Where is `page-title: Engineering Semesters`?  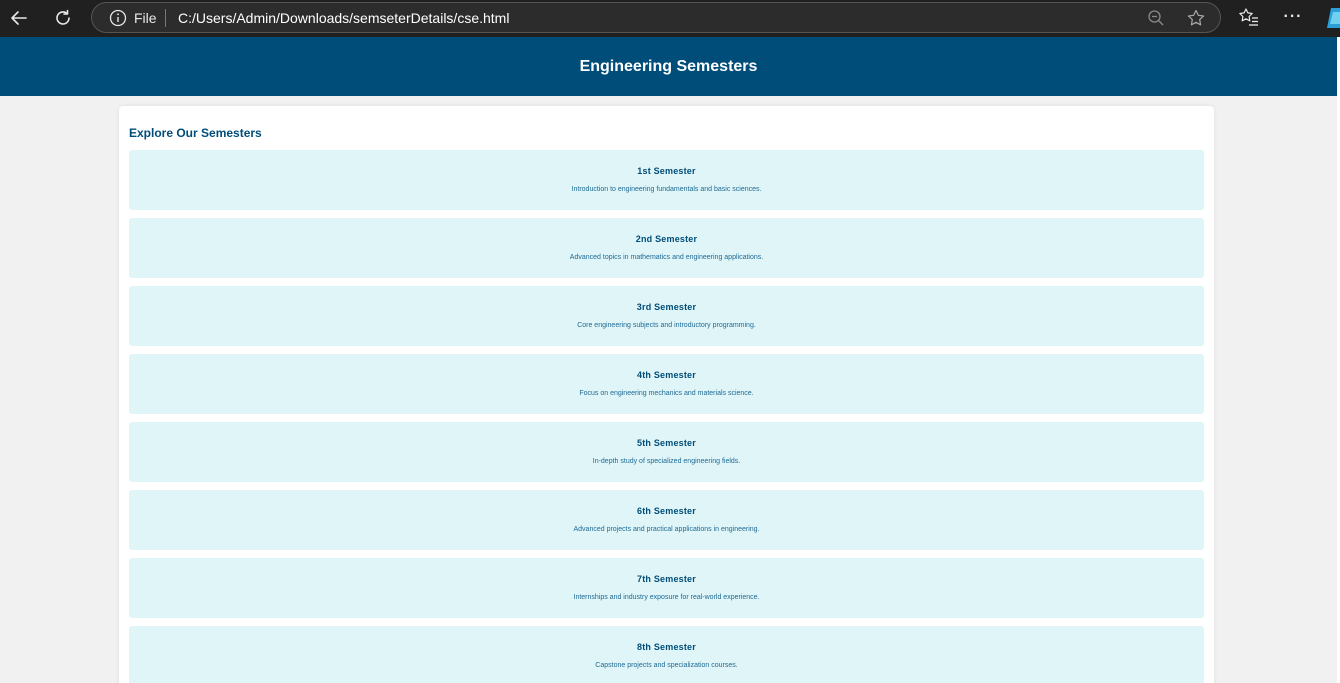 page-title: Engineering Semesters is located at coordinates (668, 66).